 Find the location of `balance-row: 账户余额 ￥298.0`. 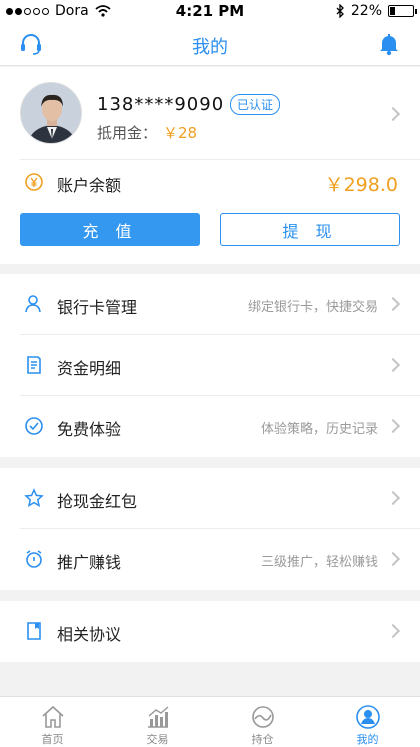

balance-row: 账户余额 ￥298.0 is located at coordinates (210, 182).